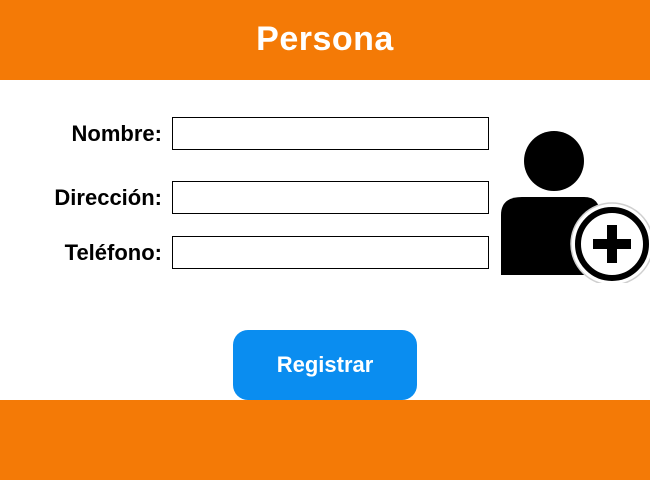 The width and height of the screenshot is (650, 480). Describe the element at coordinates (113, 252) in the screenshot. I see `telefono-label: Teléfono:` at that location.